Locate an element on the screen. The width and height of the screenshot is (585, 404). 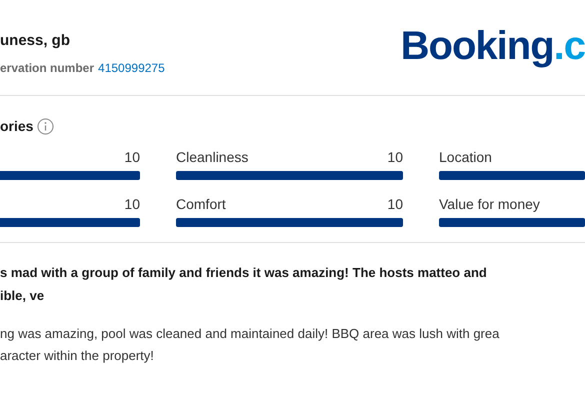
category-label: Comfort is located at coordinates (201, 203).